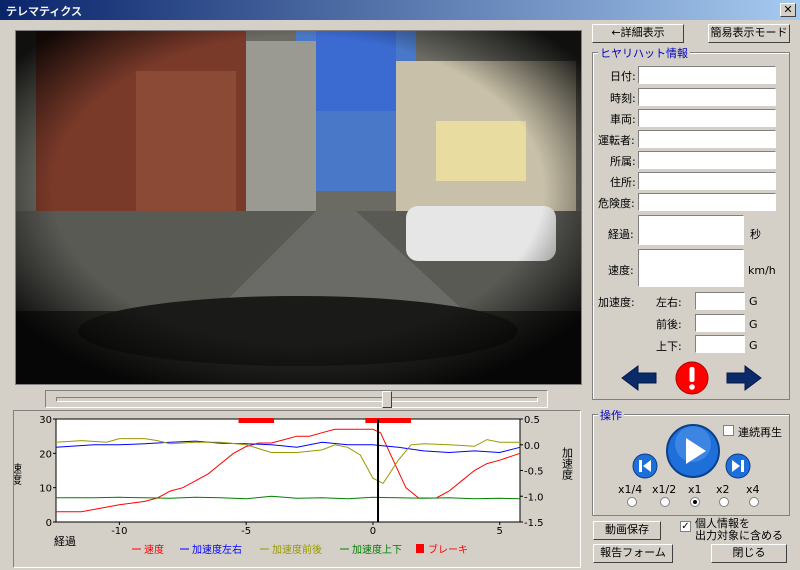 The image size is (800, 570). Describe the element at coordinates (616, 203) in the screenshot. I see `danger-label: 危険度:` at that location.